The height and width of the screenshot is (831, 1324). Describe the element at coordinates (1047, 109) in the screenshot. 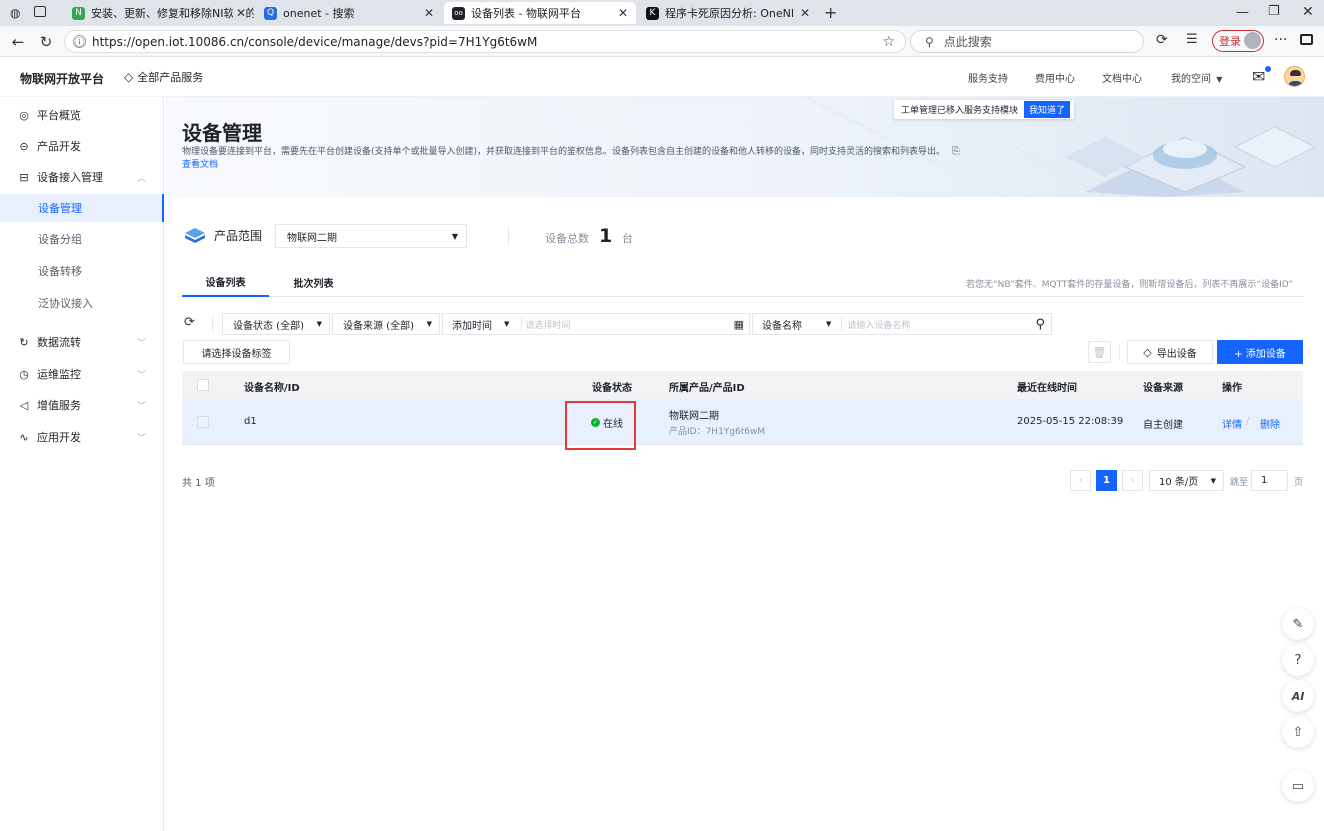

I see `acknowledge-button: 我知道了` at that location.